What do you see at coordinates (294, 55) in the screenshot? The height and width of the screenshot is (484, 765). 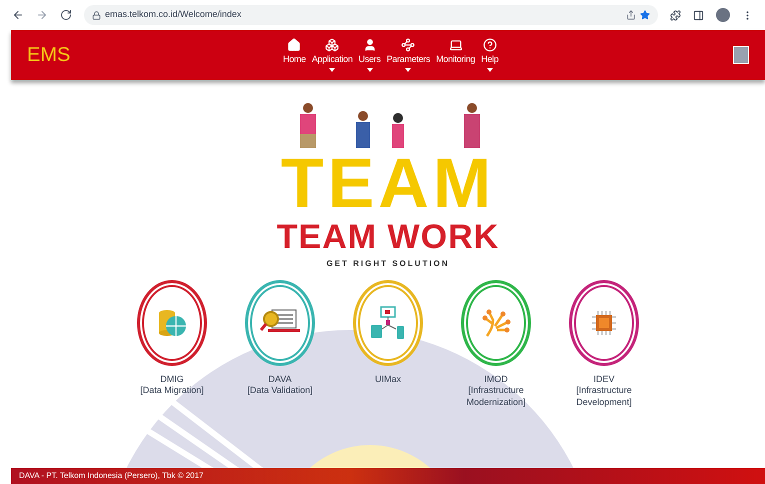 I see `nav-item: Home` at bounding box center [294, 55].